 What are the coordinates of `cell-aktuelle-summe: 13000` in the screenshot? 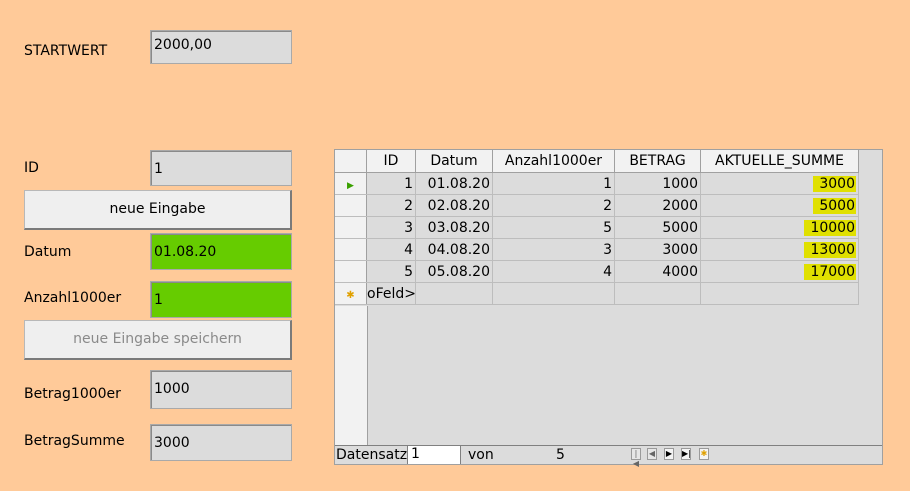 It's located at (779, 249).